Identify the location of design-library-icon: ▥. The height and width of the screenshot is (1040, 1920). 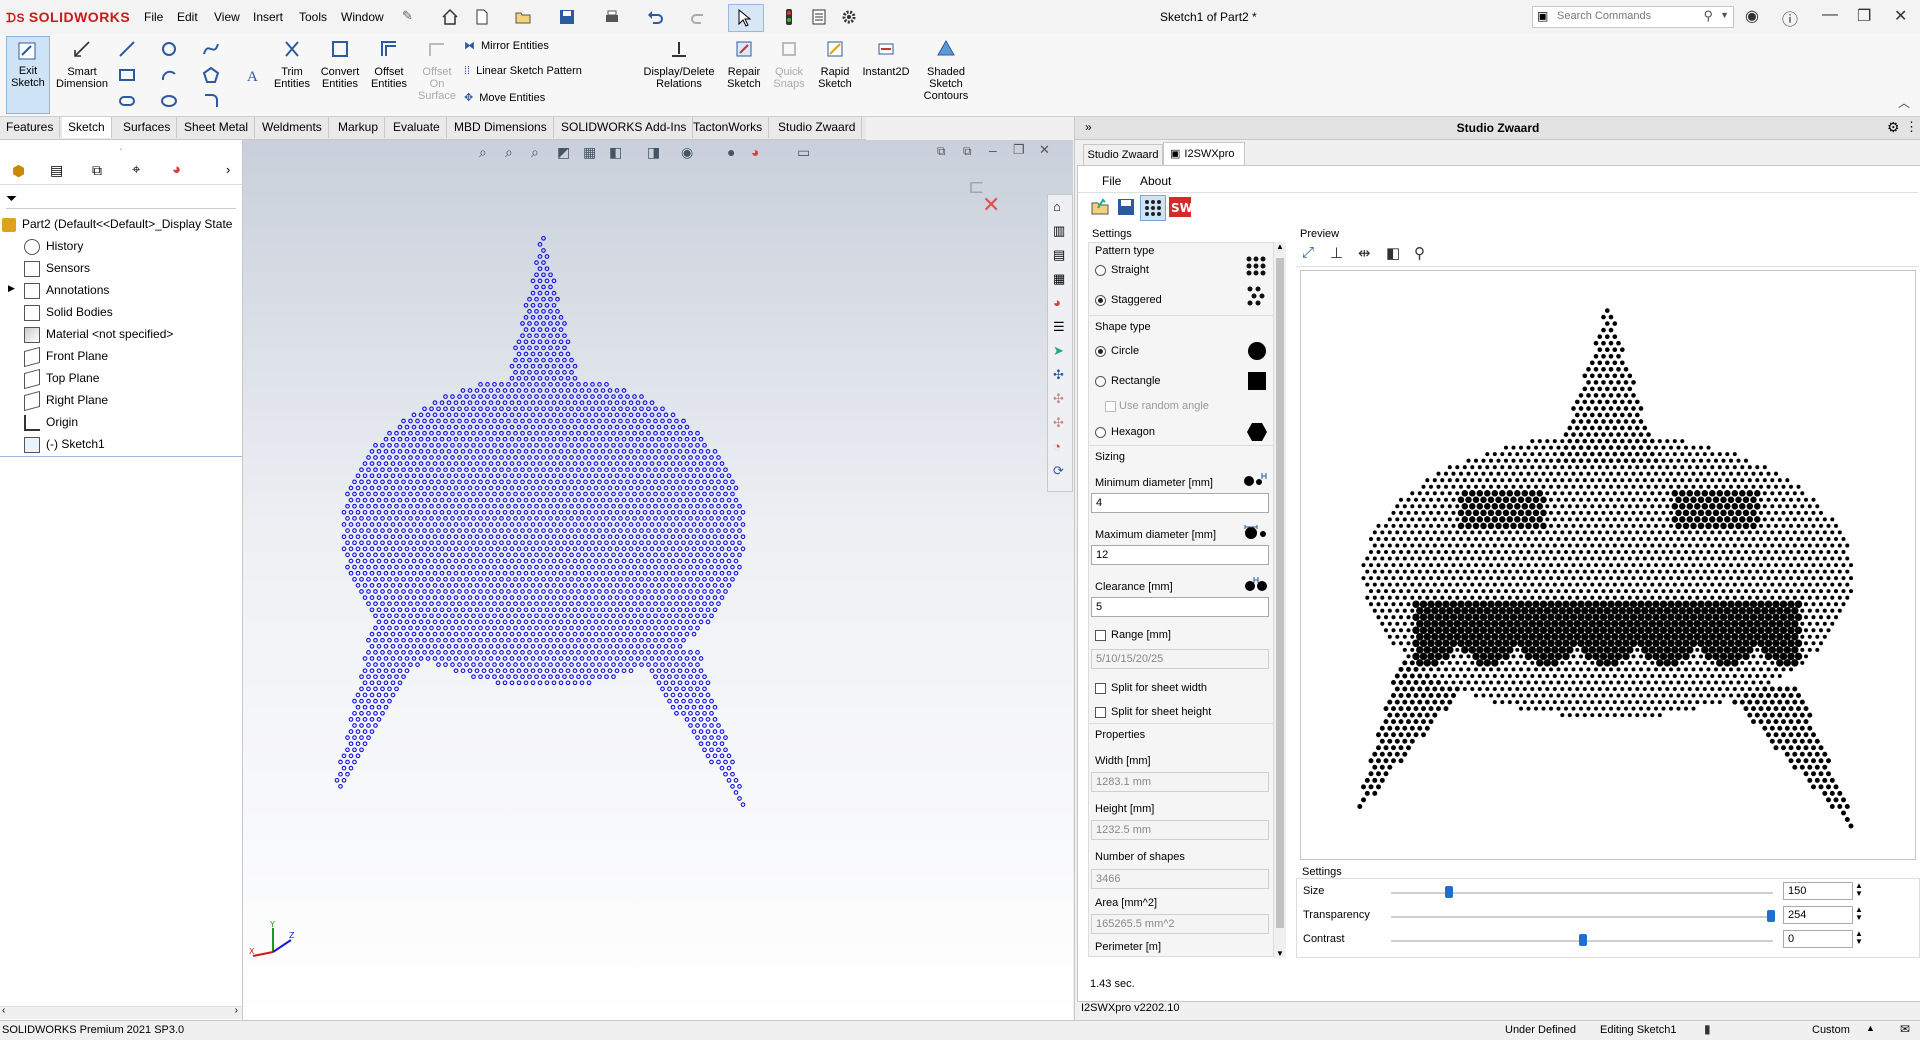
(1059, 231).